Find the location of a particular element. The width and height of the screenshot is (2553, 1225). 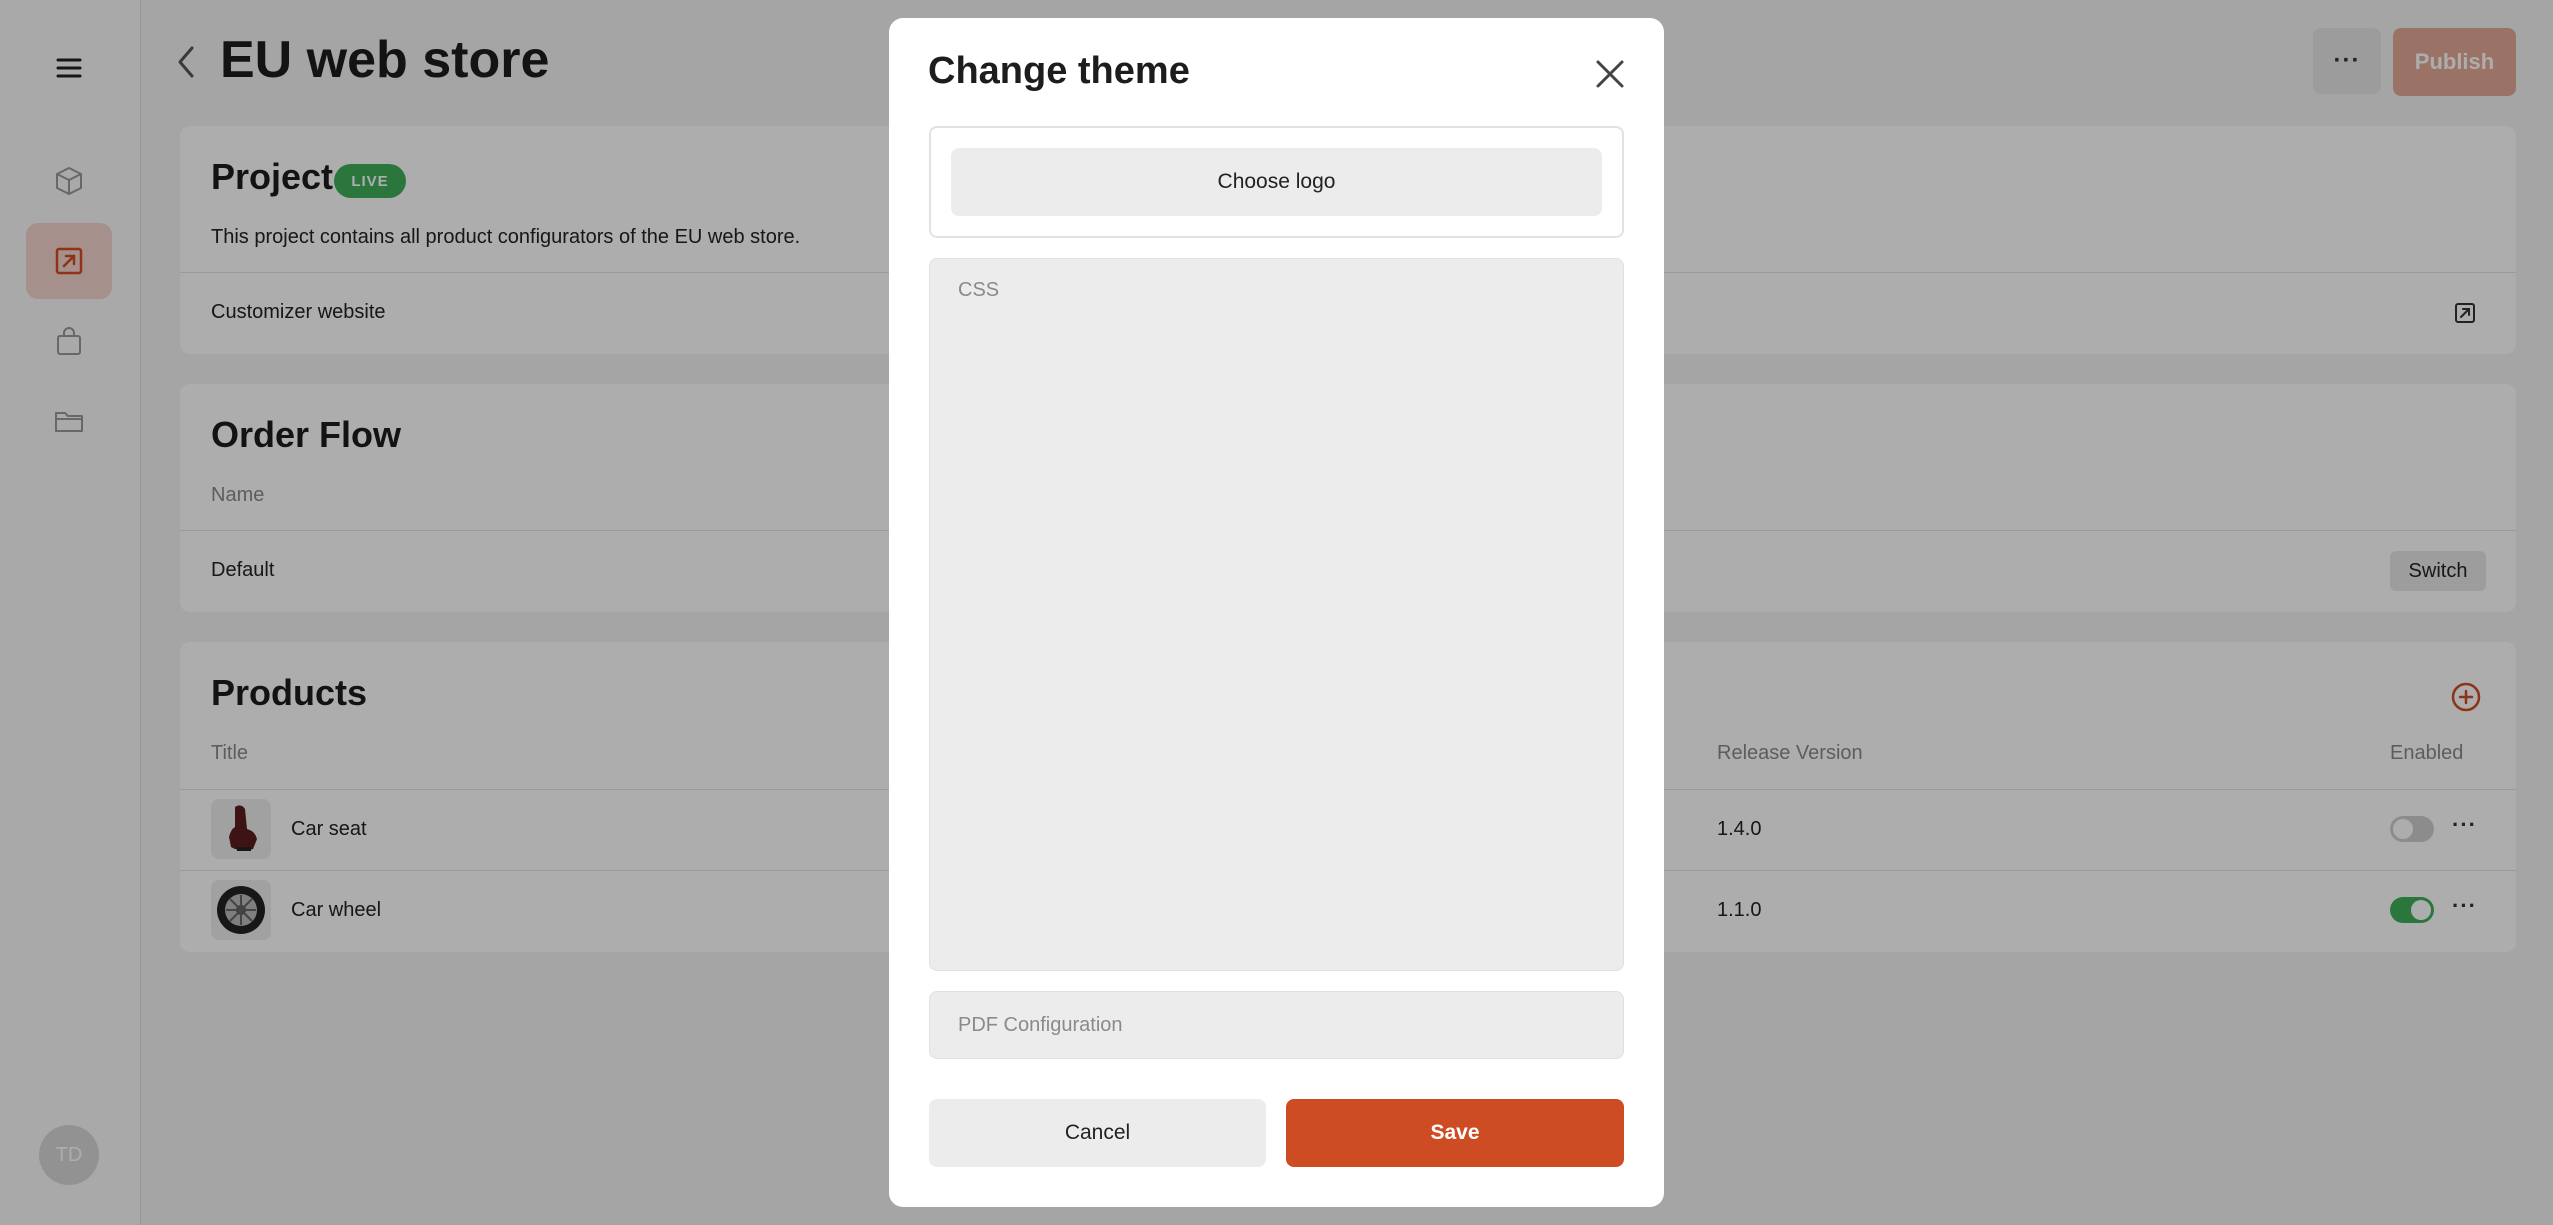

choose-logo-button: Choose logo is located at coordinates (1276, 182).